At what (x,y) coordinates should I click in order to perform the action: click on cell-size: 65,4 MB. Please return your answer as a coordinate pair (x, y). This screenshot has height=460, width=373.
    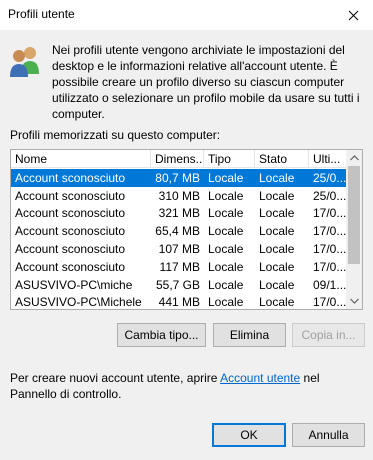
    Looking at the image, I should click on (177, 231).